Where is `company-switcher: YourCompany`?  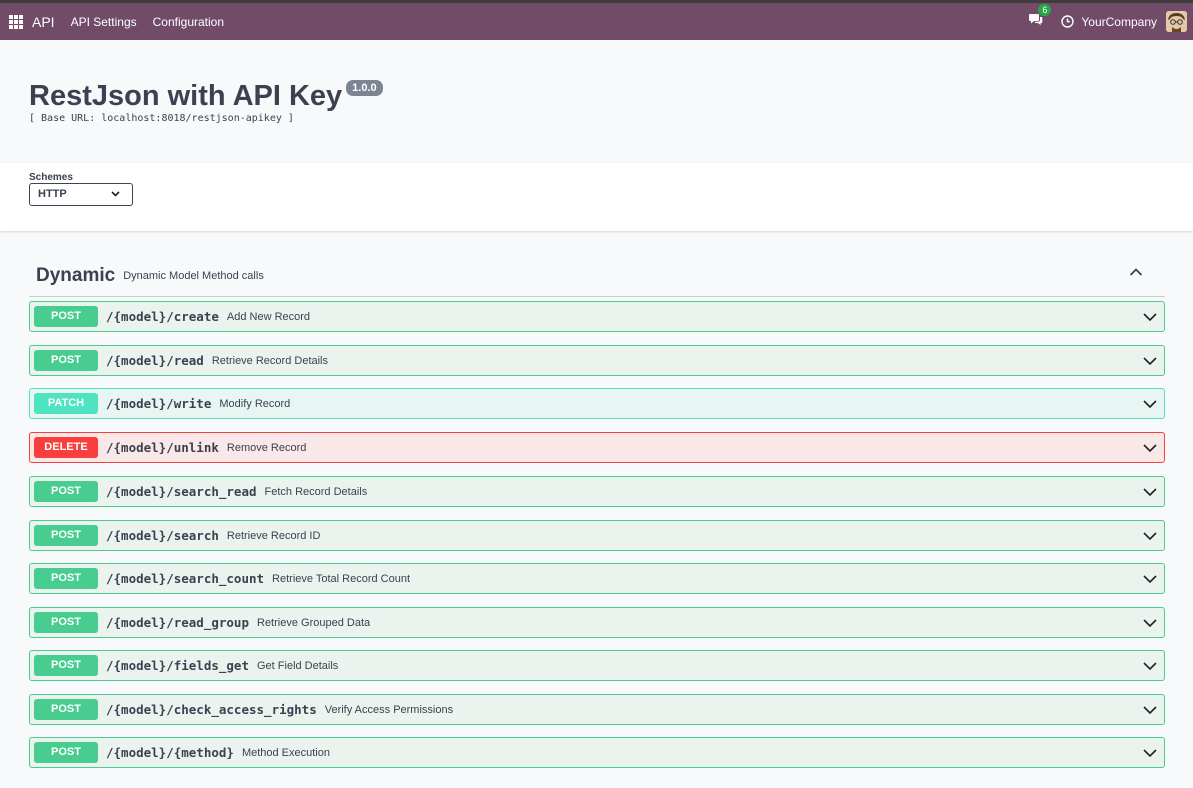
company-switcher: YourCompany is located at coordinates (1119, 22).